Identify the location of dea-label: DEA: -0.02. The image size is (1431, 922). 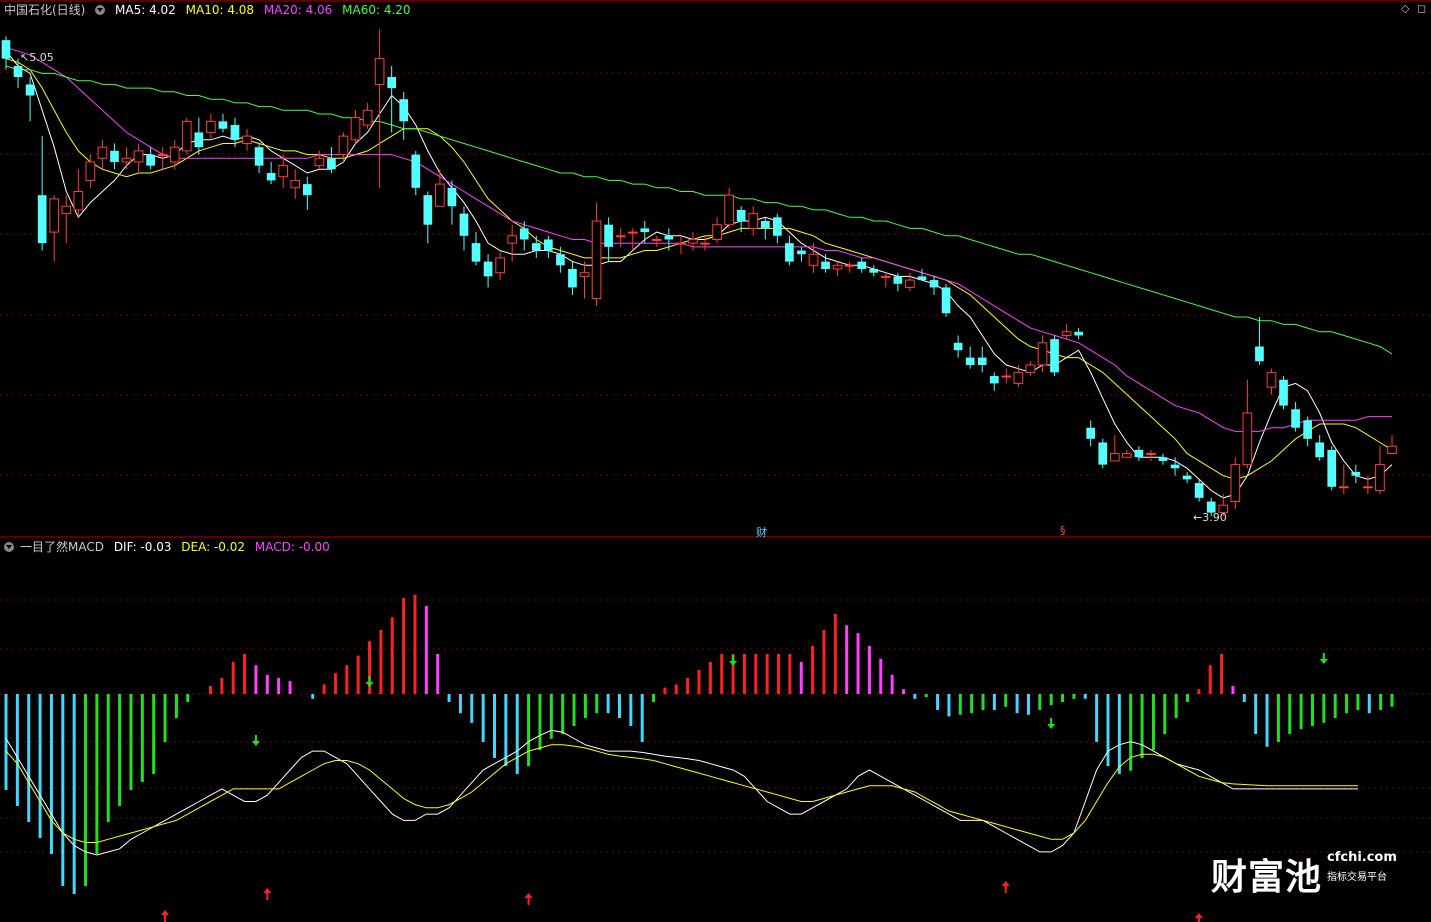
(213, 547).